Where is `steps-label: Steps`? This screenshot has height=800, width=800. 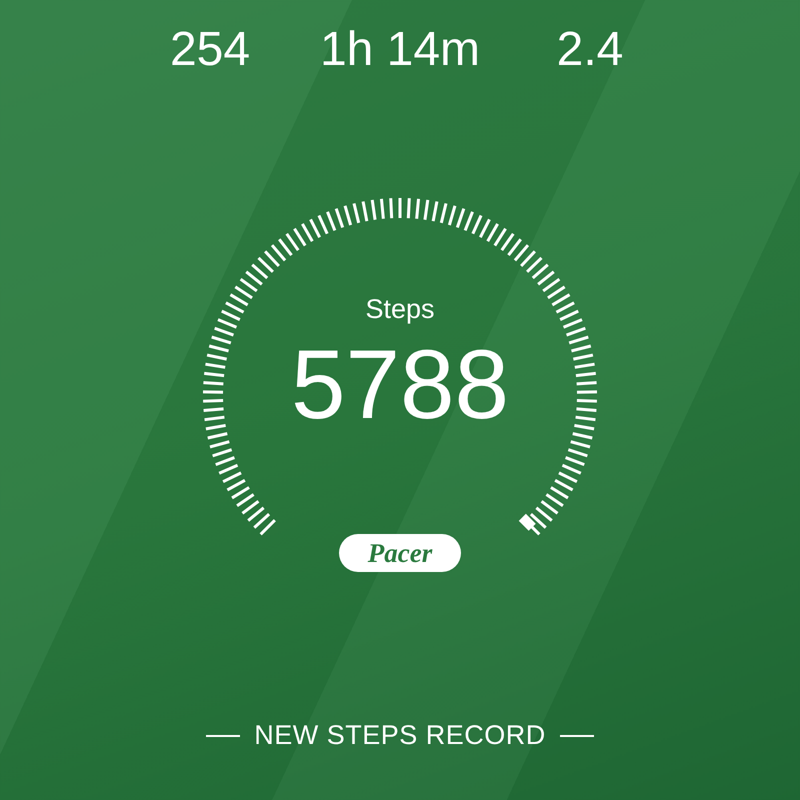 steps-label: Steps is located at coordinates (400, 309).